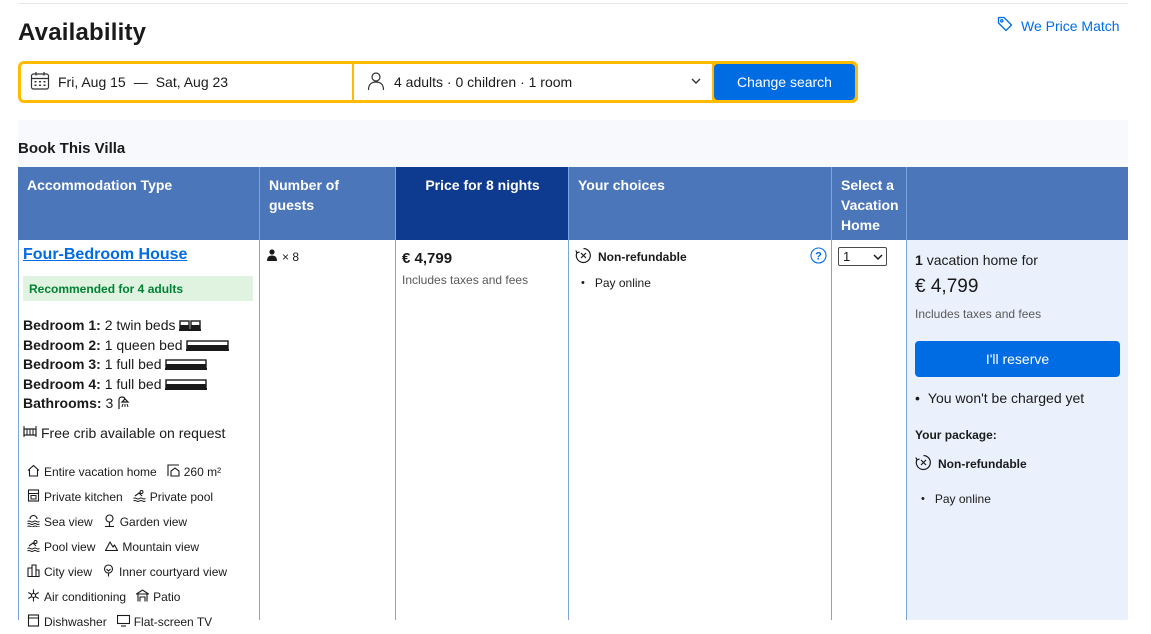 The width and height of the screenshot is (1151, 634). What do you see at coordinates (1017, 359) in the screenshot?
I see `reserve-button: I'll reserve` at bounding box center [1017, 359].